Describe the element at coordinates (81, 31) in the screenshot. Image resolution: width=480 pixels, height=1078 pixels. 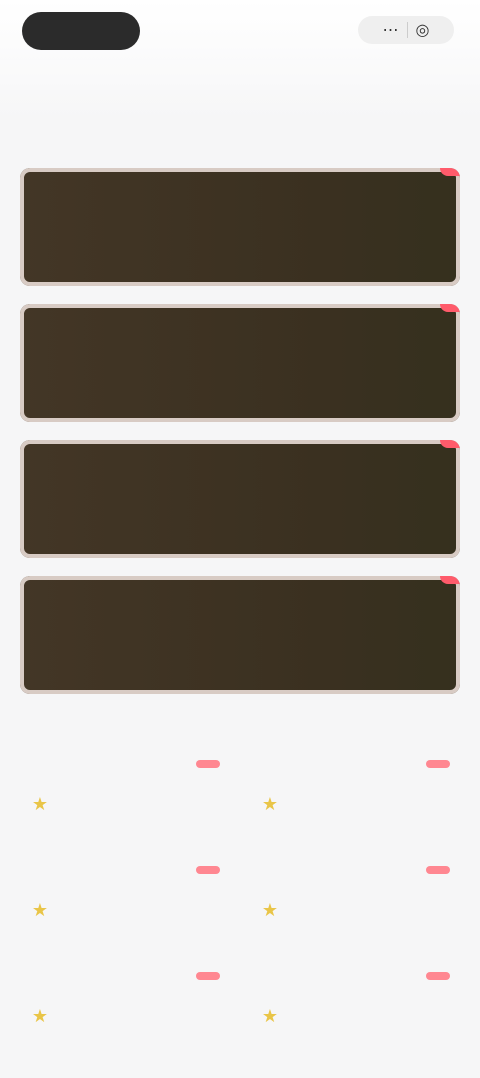
I see `account-pill` at that location.